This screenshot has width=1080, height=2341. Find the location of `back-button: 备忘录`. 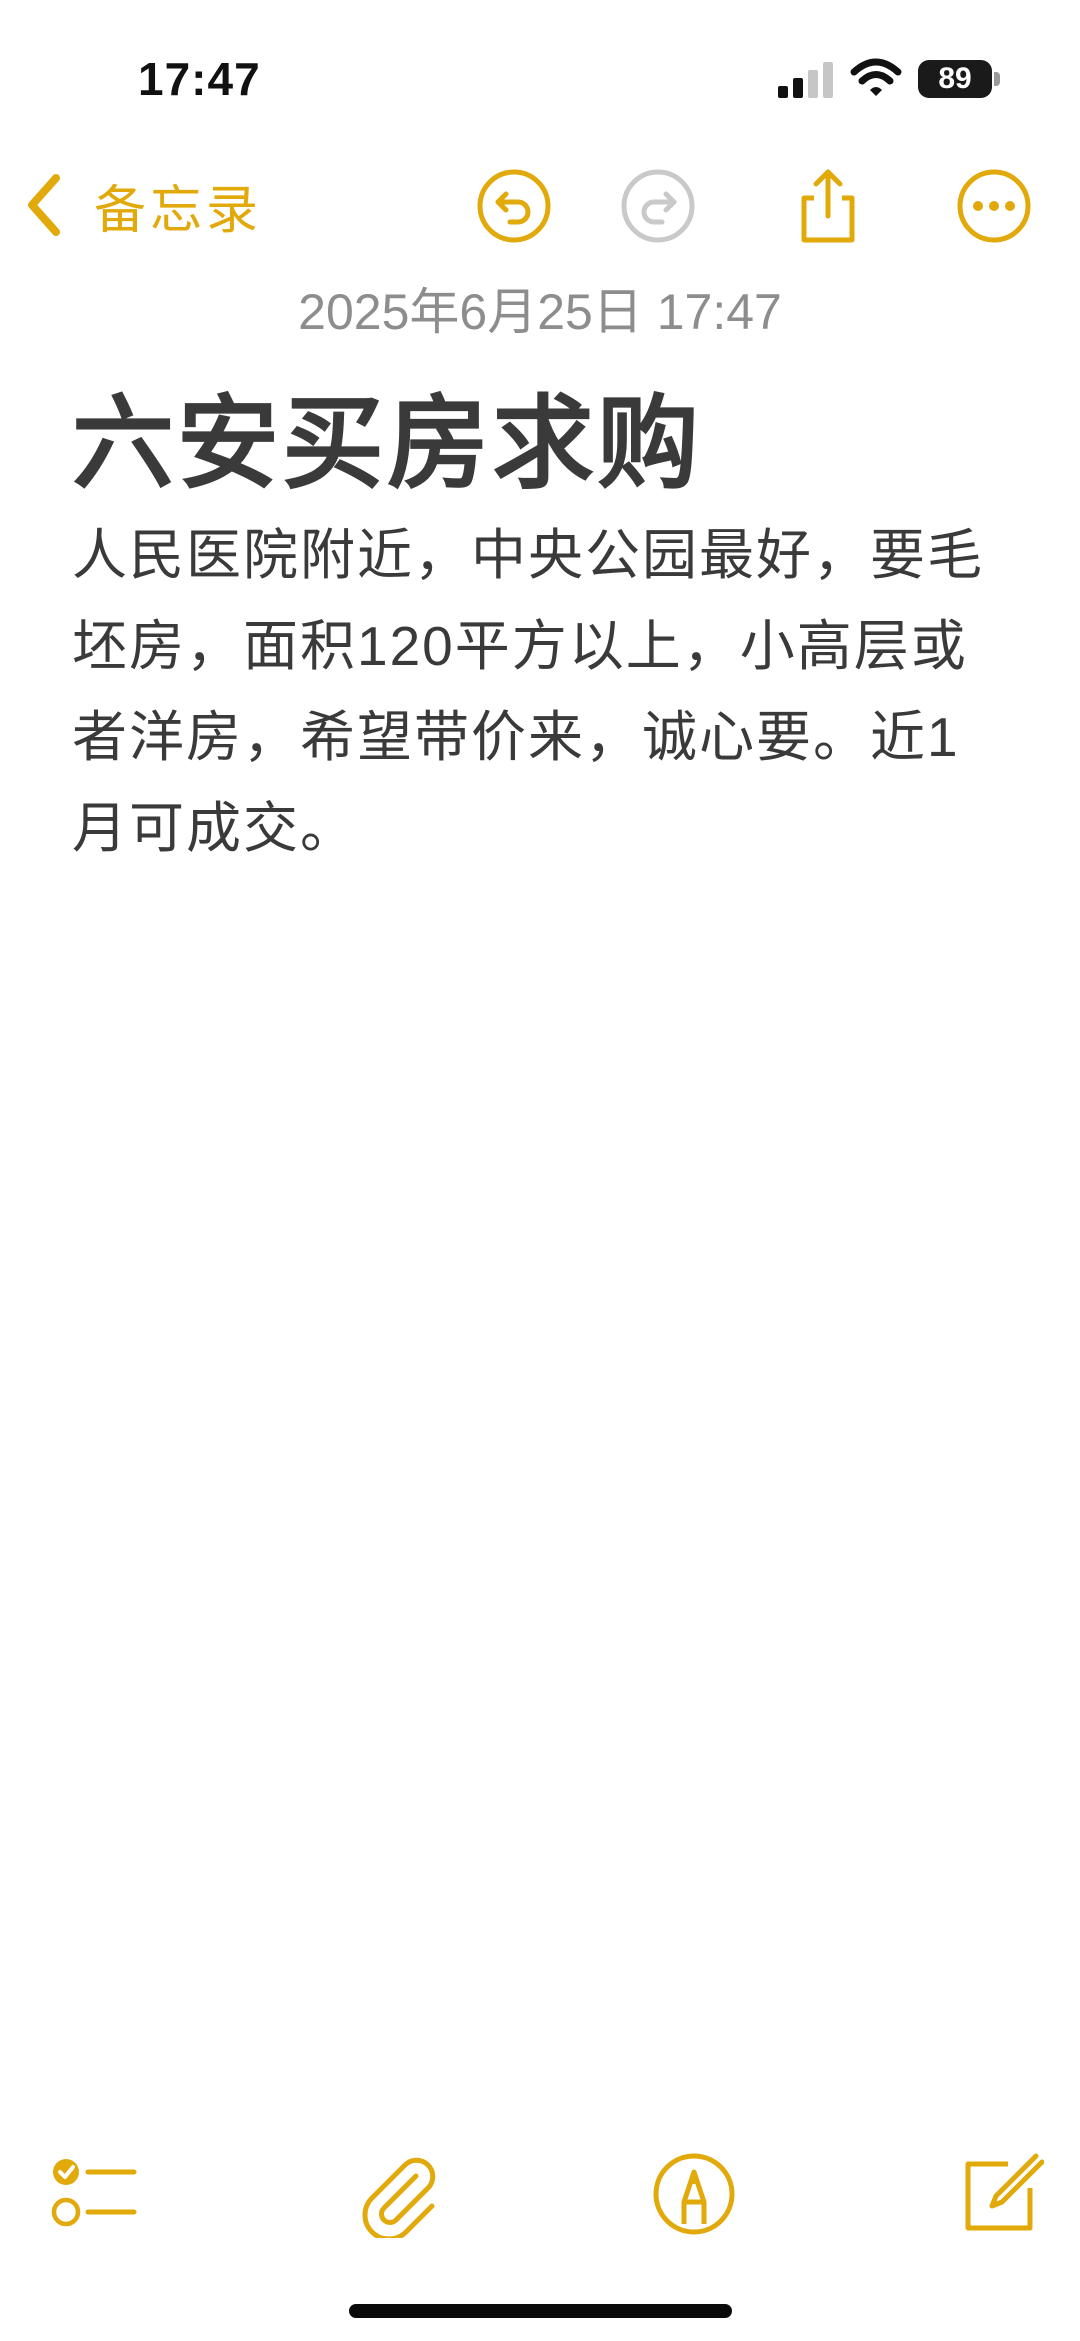

back-button: 备忘录 is located at coordinates (143, 205).